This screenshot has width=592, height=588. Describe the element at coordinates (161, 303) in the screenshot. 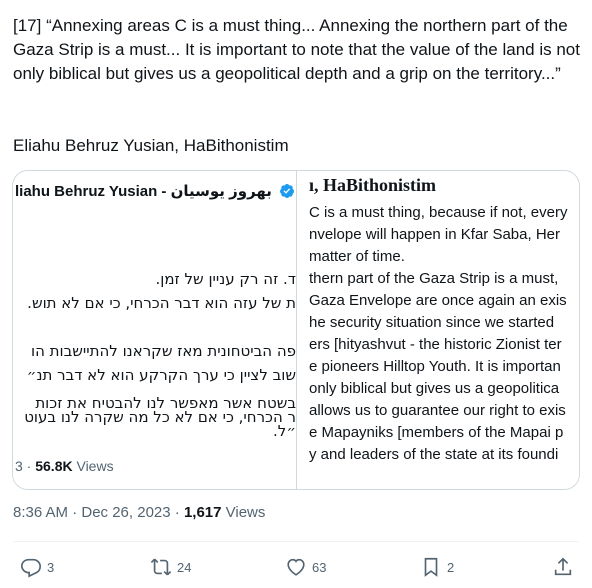

I see `hebrew-line: ת של עזה הוא דבר הכרחי, כי אם לא תוש.` at that location.